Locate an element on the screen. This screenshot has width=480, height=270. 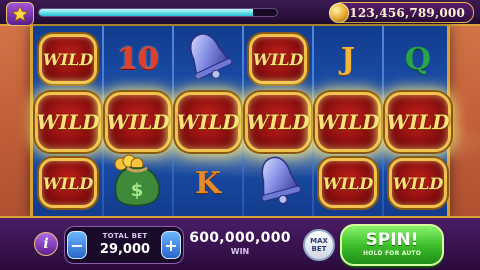
reel-2-symbol-1: 10 is located at coordinates (138, 59).